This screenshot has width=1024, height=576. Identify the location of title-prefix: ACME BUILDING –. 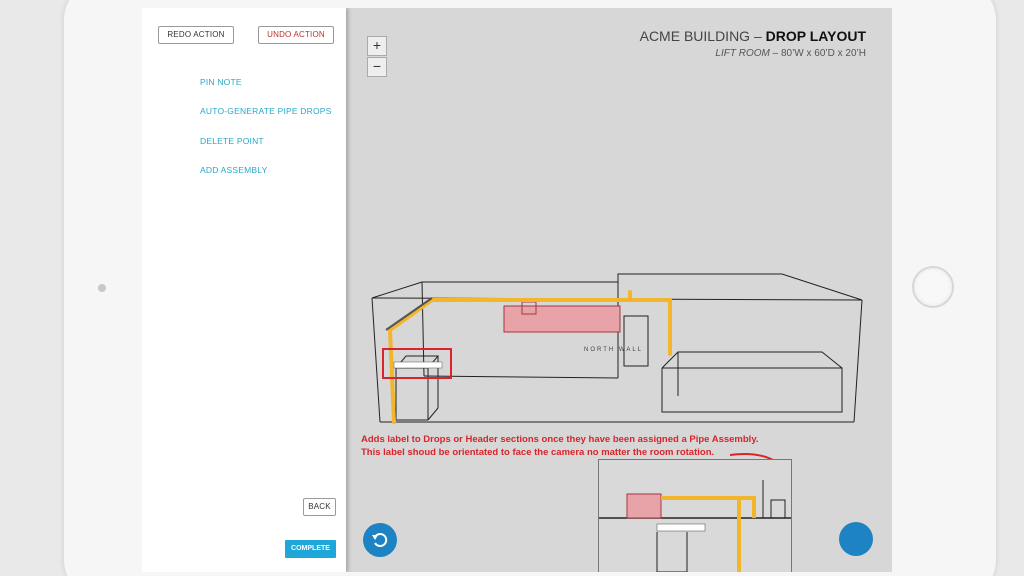
(700, 36).